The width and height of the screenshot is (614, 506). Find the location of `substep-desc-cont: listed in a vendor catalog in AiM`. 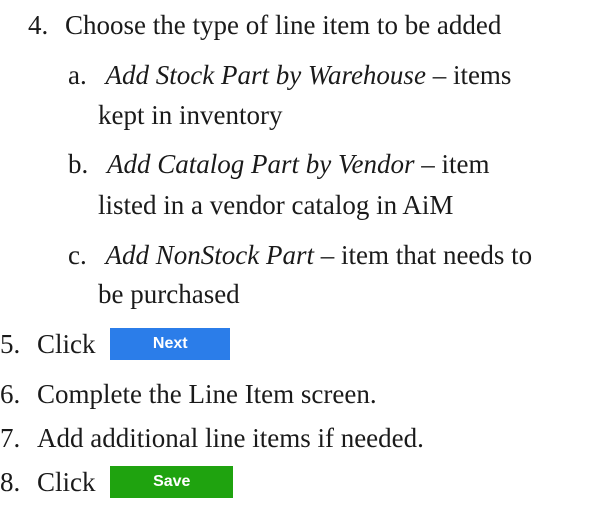

substep-desc-cont: listed in a vendor catalog in AiM is located at coordinates (276, 205).